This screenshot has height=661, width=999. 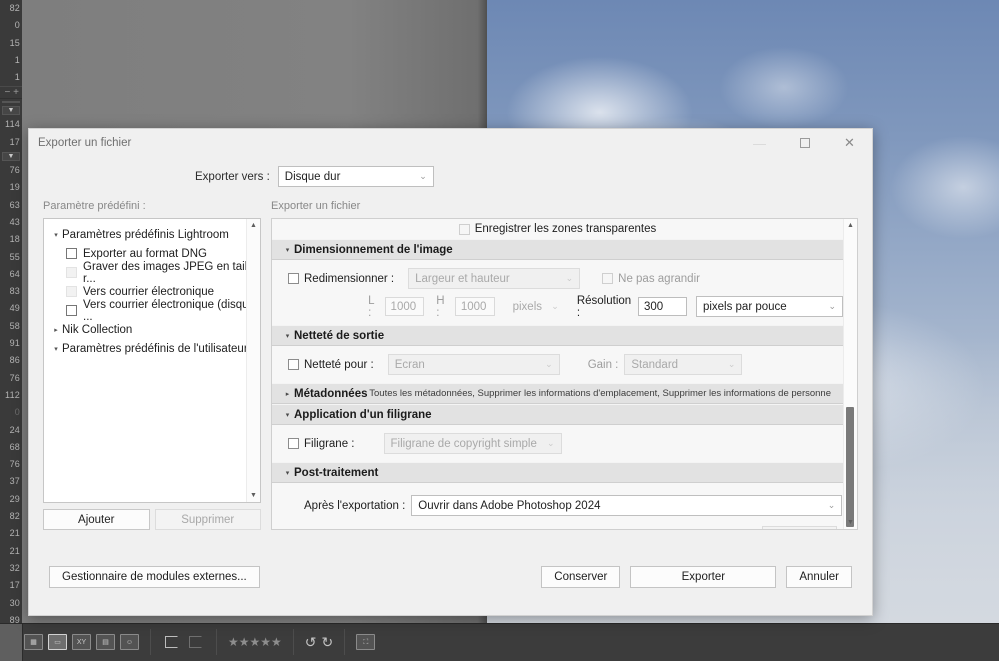 I want to click on compare-view-icon: XY, so click(x=81, y=642).